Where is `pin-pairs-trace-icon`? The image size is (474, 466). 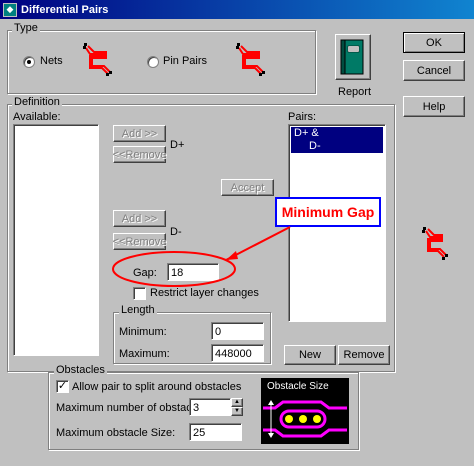
pin-pairs-trace-icon is located at coordinates (250, 59).